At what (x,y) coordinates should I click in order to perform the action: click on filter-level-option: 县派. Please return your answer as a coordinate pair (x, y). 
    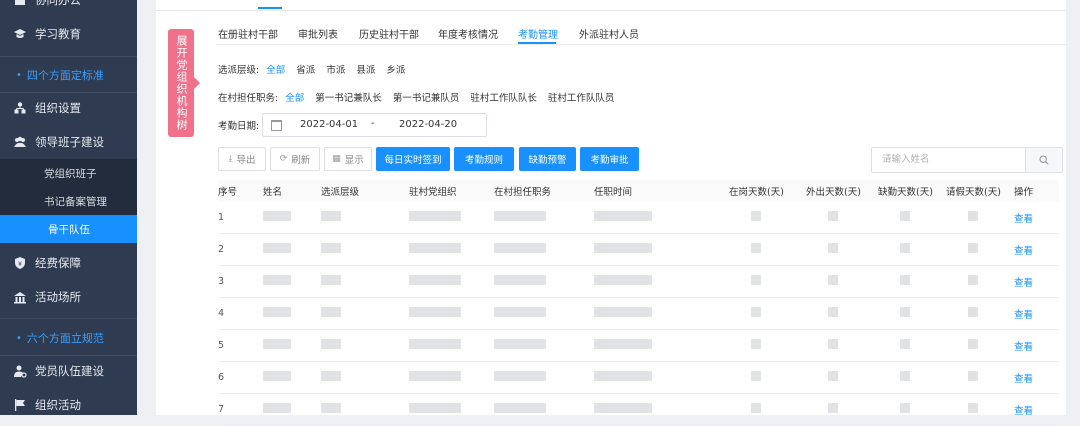
    Looking at the image, I should click on (365, 70).